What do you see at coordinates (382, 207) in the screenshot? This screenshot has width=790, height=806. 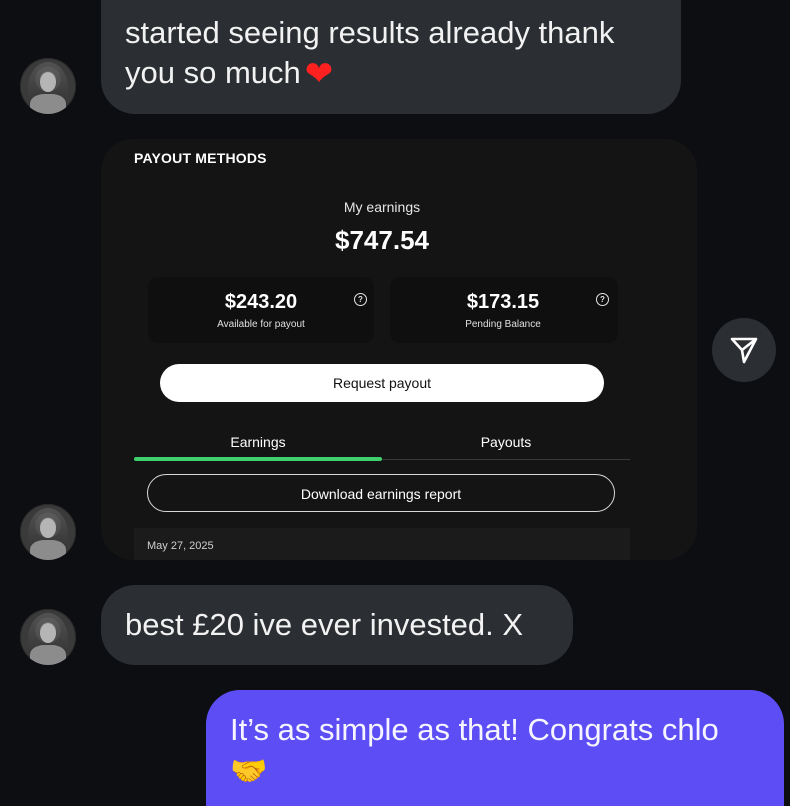 I see `earnings-label: My earnings` at bounding box center [382, 207].